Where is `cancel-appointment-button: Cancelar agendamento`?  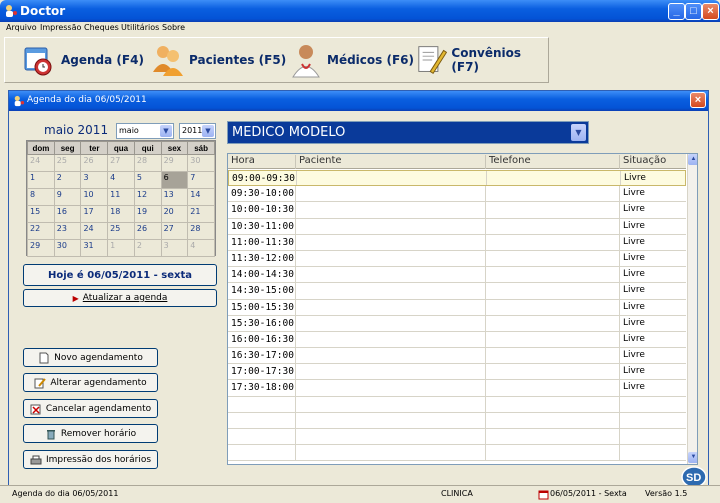
cancel-appointment-button: Cancelar agendamento is located at coordinates (90, 408).